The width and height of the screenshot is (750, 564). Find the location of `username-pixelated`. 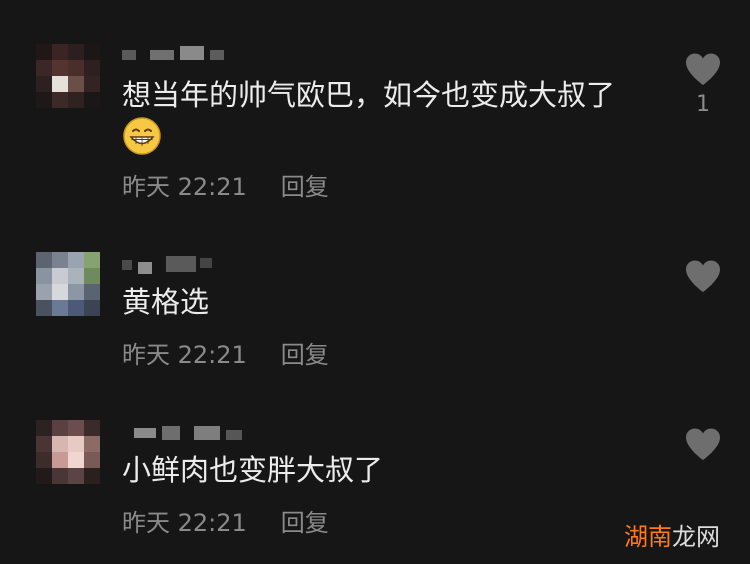

username-pixelated is located at coordinates (182, 433).